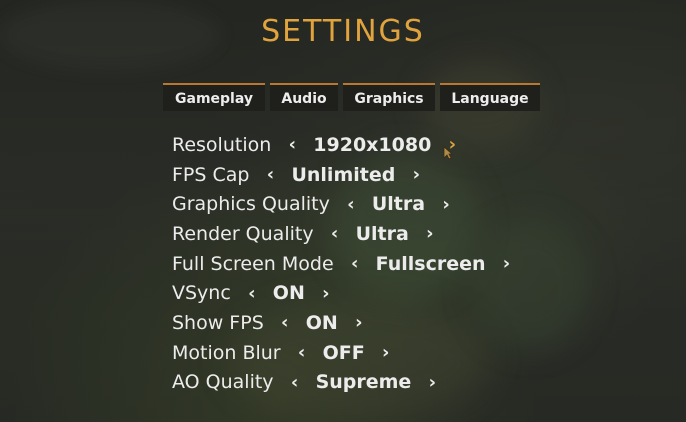 The height and width of the screenshot is (422, 686). I want to click on setting-label: Full Screen Mode, so click(253, 263).